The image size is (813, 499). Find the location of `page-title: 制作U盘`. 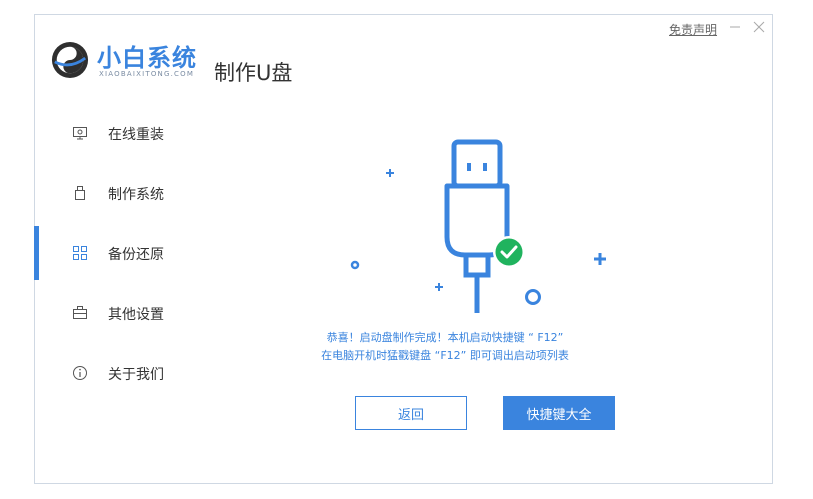

page-title: 制作U盘 is located at coordinates (253, 73).